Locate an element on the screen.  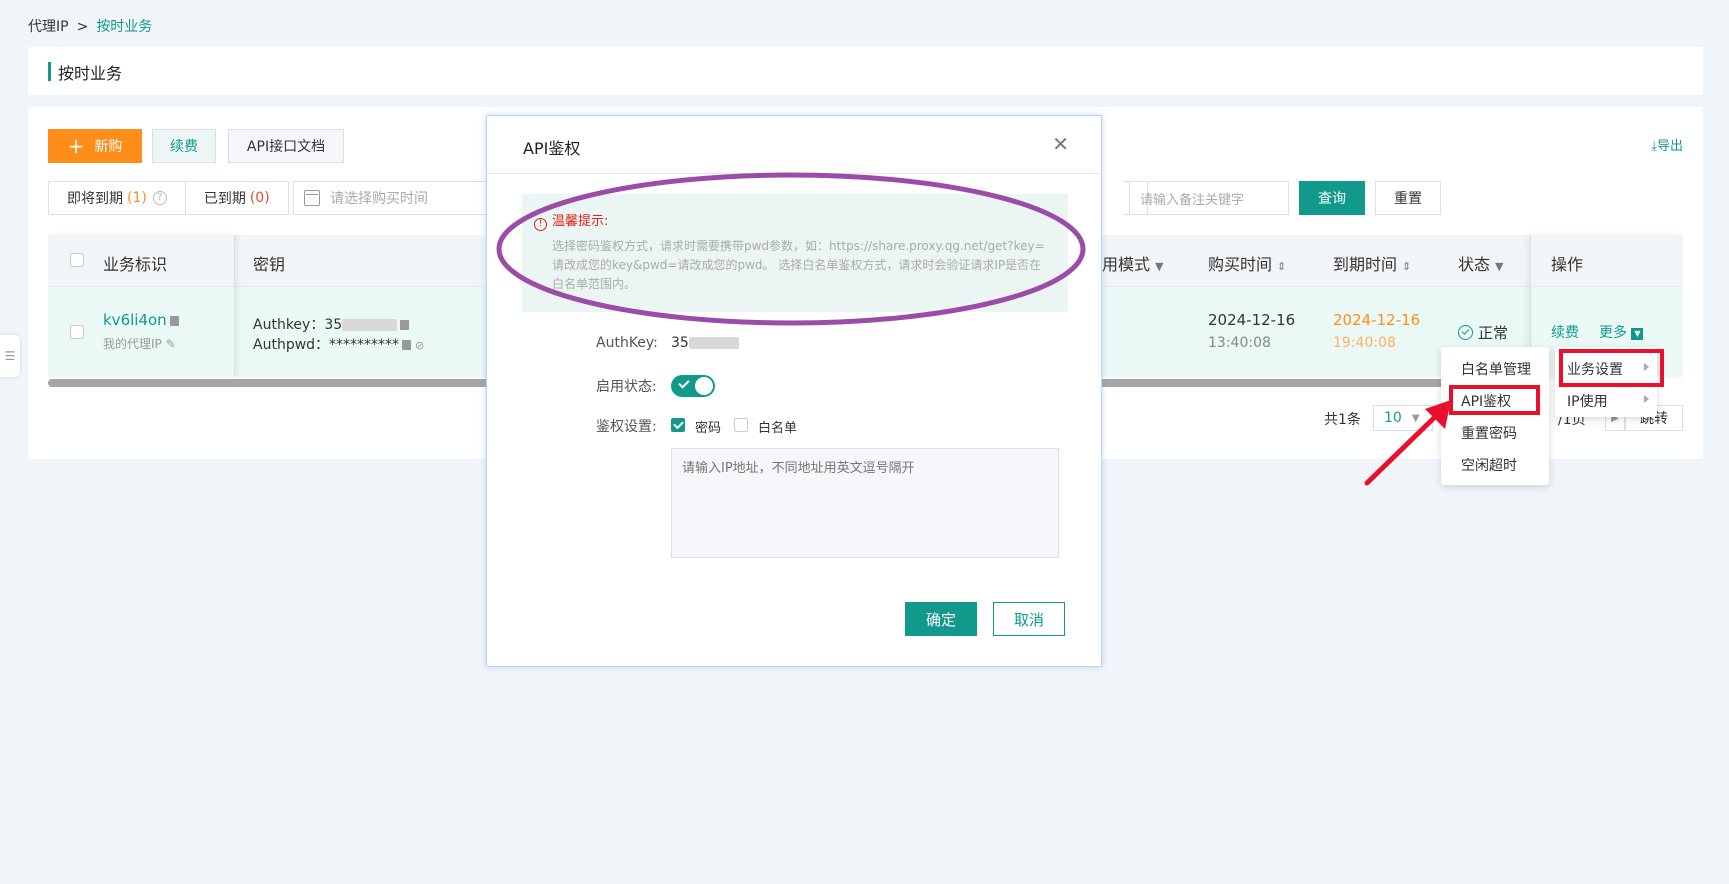
header-purchase-time: 购买时间 ⇕ is located at coordinates (1247, 263).